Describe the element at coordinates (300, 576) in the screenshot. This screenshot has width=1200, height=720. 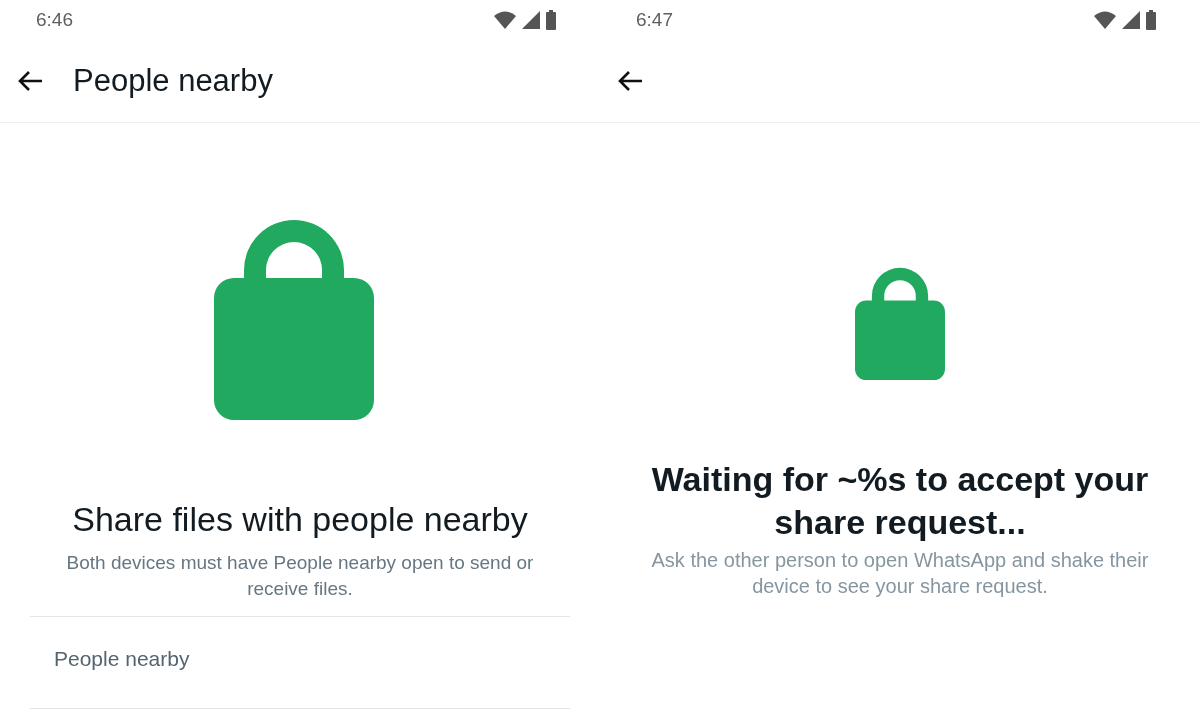
I see `description: Both devices must have People nearby open to send or receive files.` at that location.